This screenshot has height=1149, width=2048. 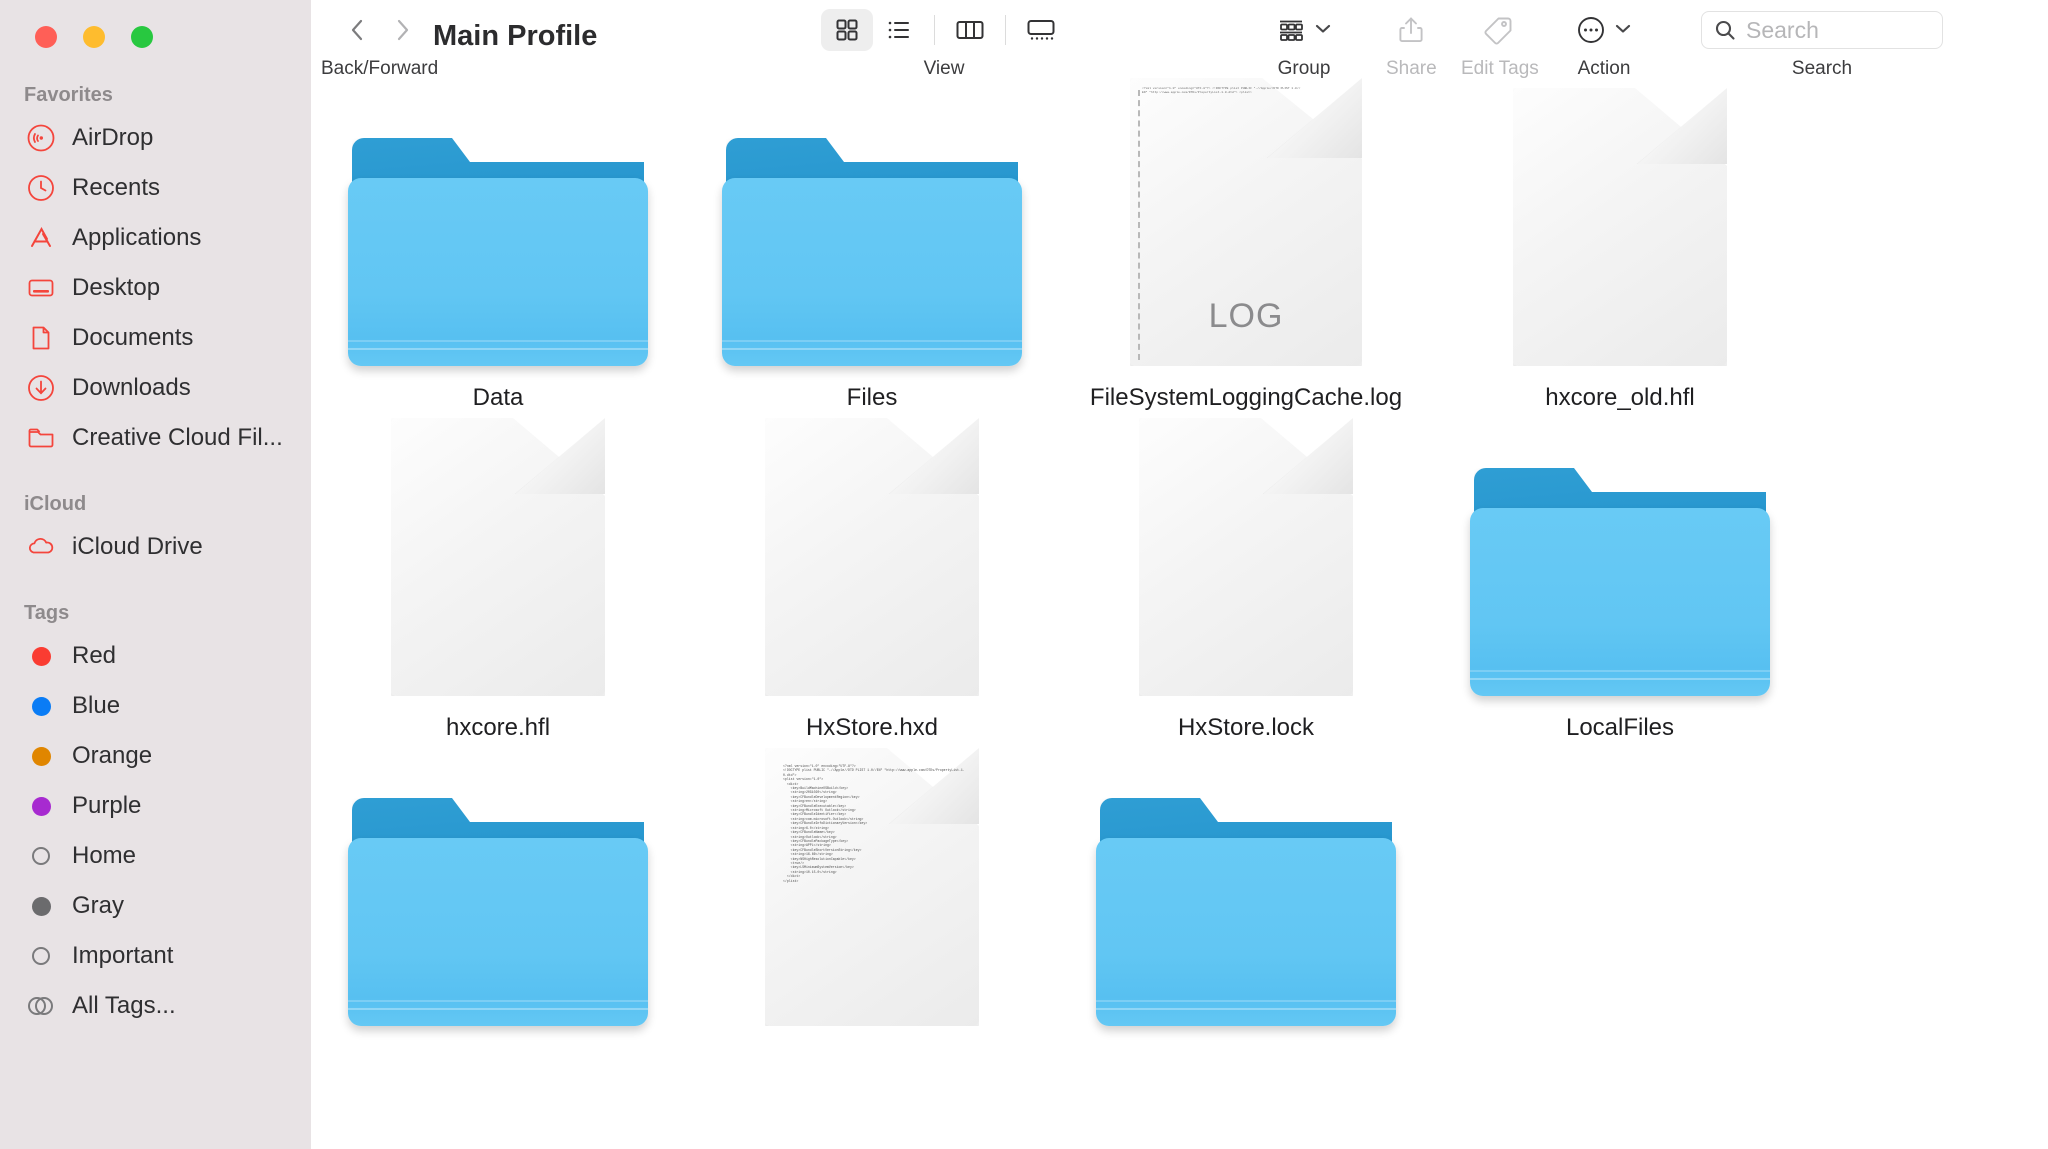 What do you see at coordinates (137, 546) in the screenshot?
I see `sidebar-item-label: iCloud Drive` at bounding box center [137, 546].